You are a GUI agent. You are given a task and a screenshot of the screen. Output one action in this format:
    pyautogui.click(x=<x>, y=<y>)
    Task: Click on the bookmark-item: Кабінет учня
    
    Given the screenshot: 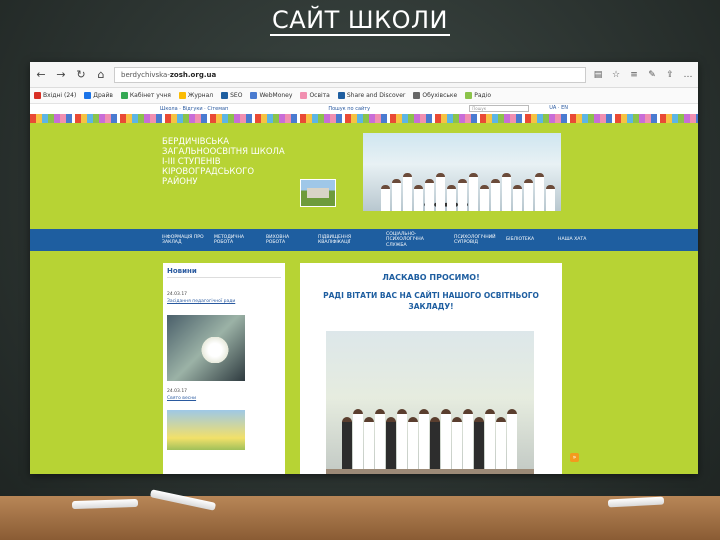 What is the action you would take?
    pyautogui.click(x=145, y=95)
    